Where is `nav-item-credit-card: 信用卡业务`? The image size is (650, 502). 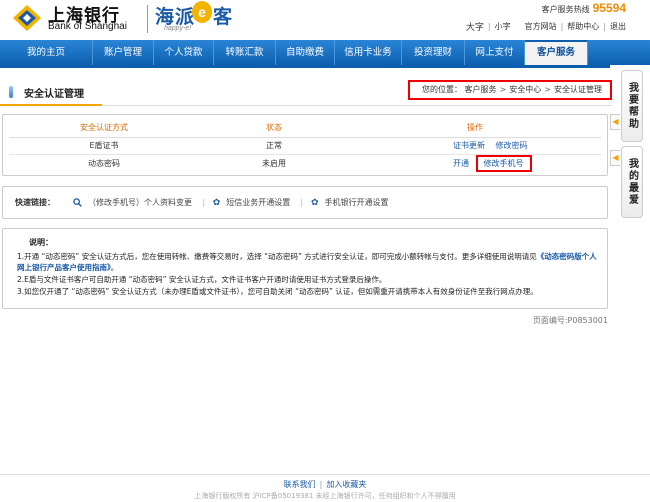 nav-item-credit-card: 信用卡业务 is located at coordinates (368, 52).